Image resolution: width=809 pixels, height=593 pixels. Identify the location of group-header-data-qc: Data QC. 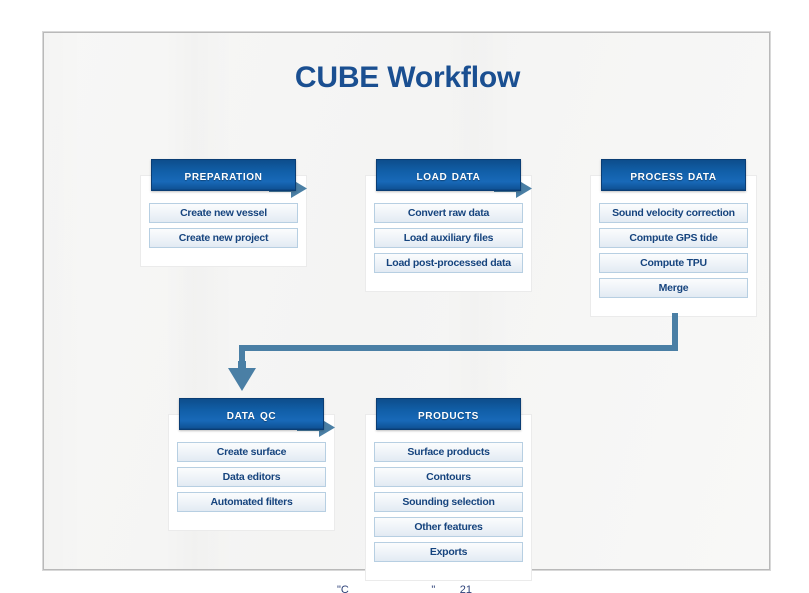
(251, 414).